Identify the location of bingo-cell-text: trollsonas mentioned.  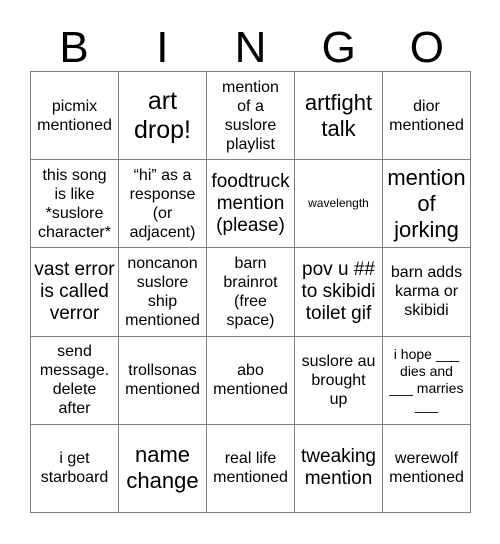
(162, 380).